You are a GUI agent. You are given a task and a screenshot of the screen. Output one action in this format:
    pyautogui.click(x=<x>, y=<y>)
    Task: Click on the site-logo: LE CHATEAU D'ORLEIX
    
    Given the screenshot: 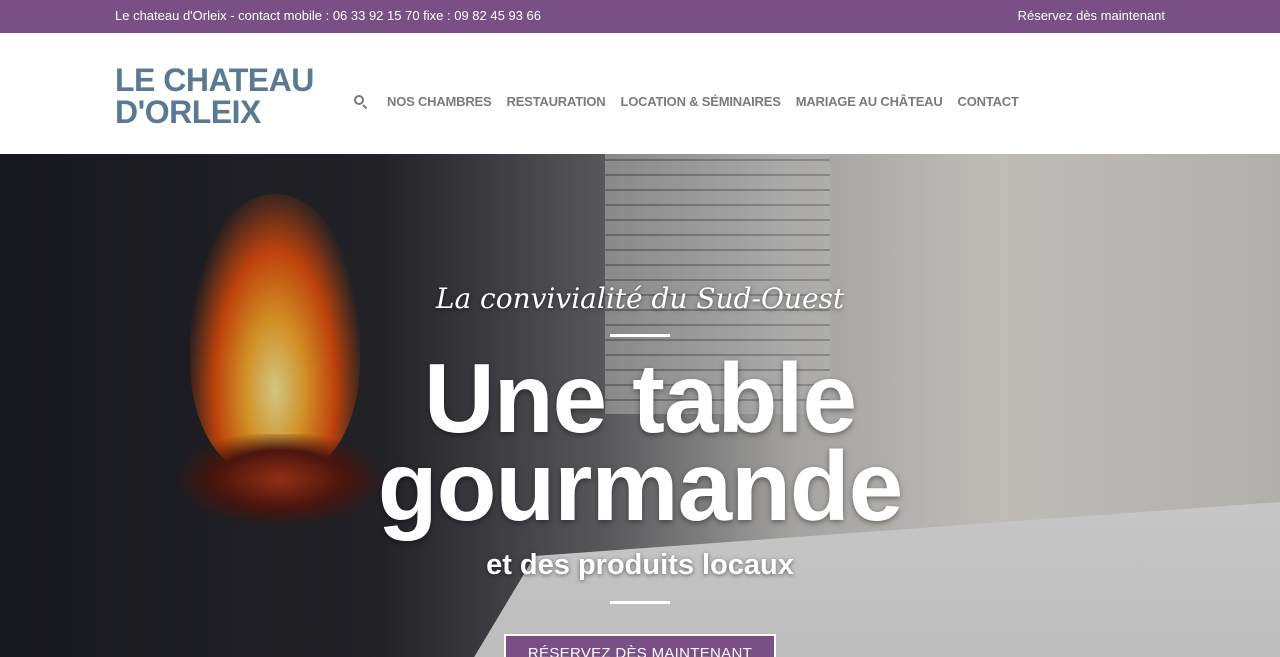 What is the action you would take?
    pyautogui.click(x=225, y=96)
    